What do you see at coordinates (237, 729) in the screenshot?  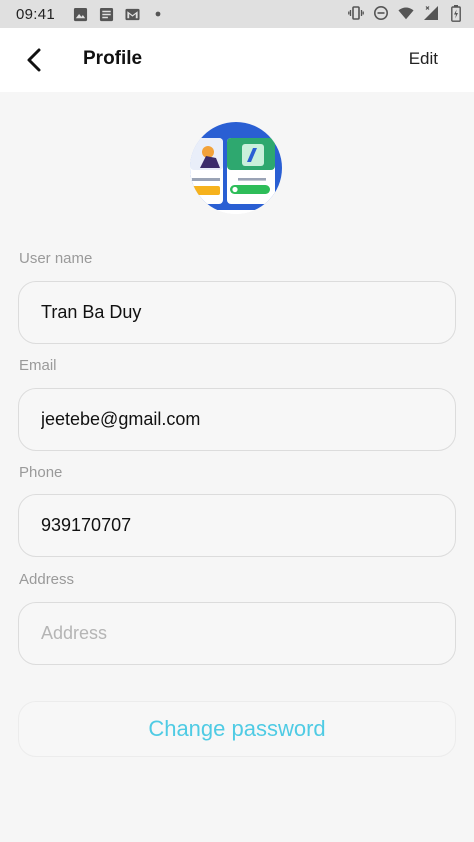 I see `change-password-button: Change password` at bounding box center [237, 729].